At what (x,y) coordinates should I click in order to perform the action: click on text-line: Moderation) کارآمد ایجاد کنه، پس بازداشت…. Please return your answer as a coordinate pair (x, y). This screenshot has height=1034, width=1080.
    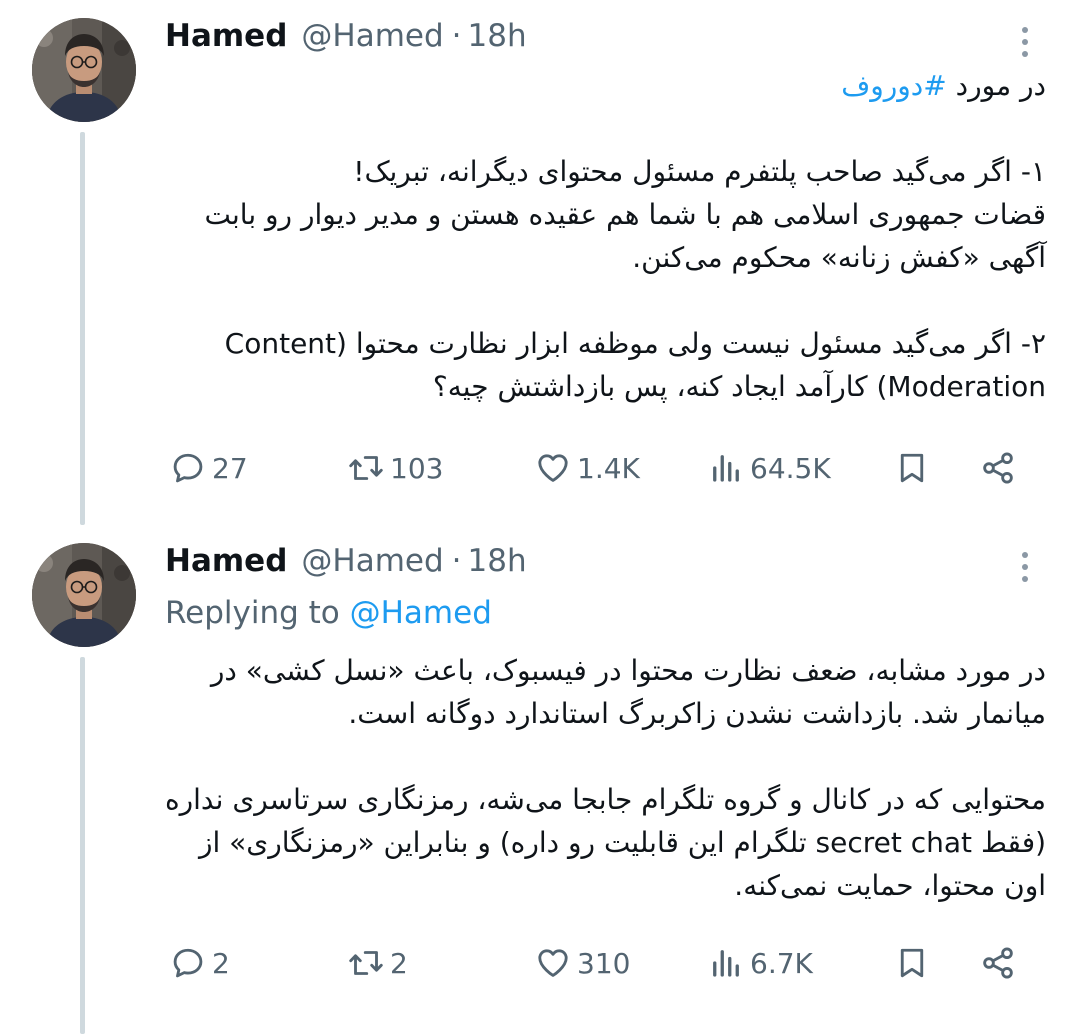
    Looking at the image, I should click on (739, 386).